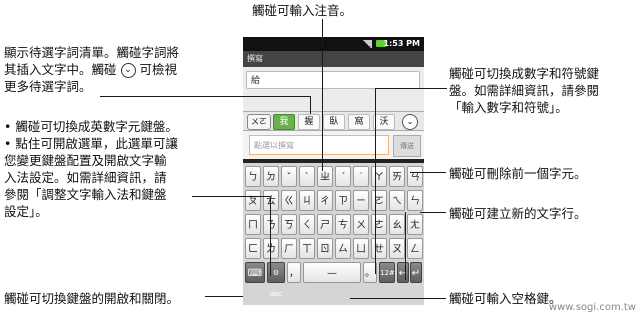  What do you see at coordinates (48, 86) in the screenshot?
I see `annotation-text: 更多待選字詞。` at bounding box center [48, 86].